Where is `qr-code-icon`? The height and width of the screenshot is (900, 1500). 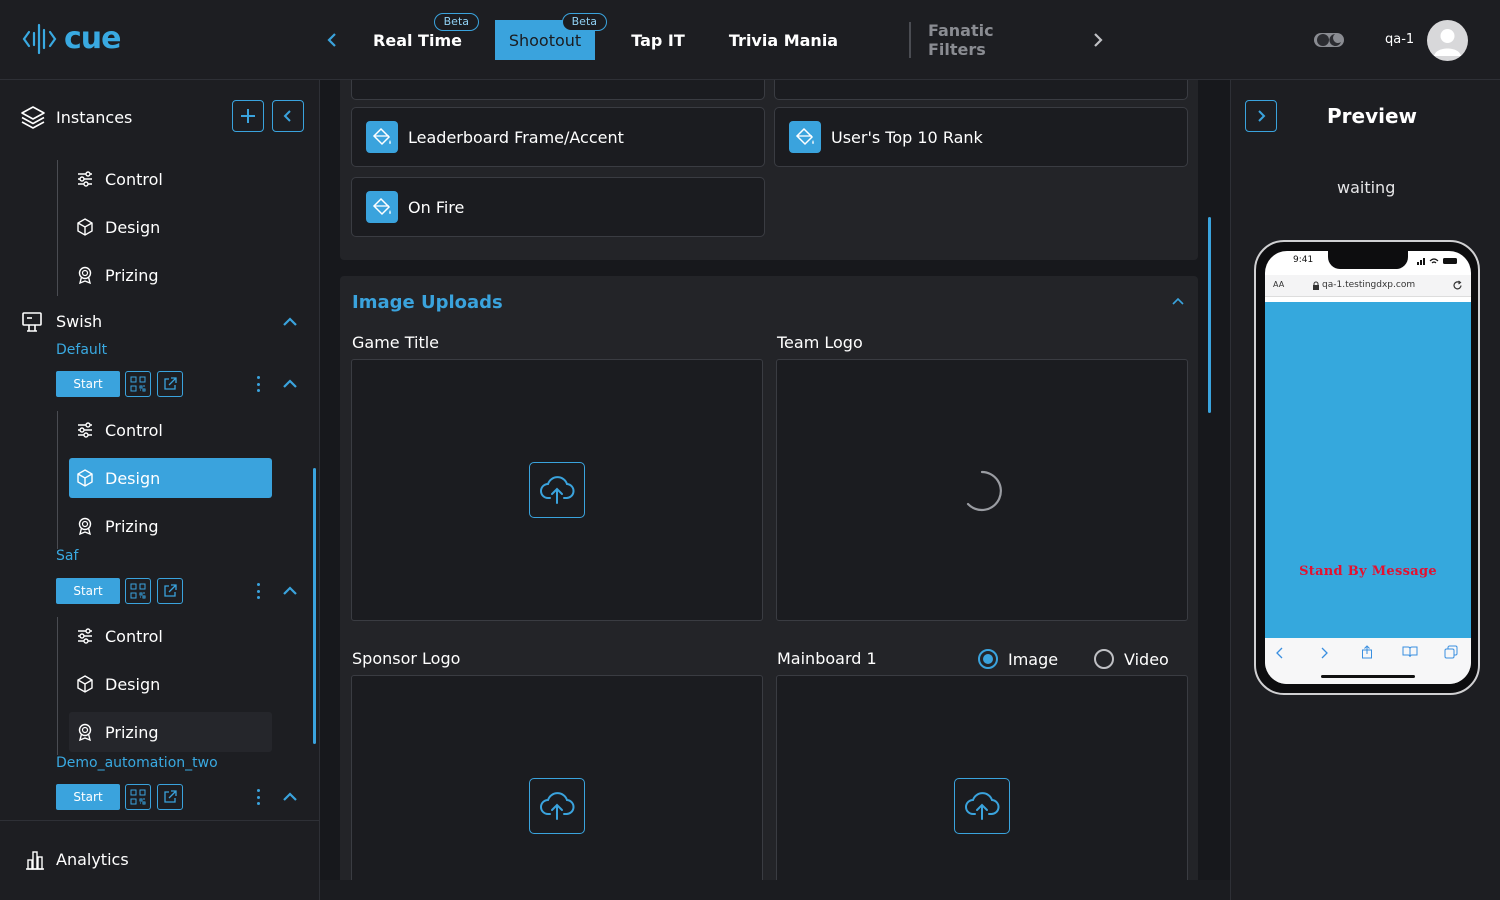
qr-code-icon is located at coordinates (138, 591).